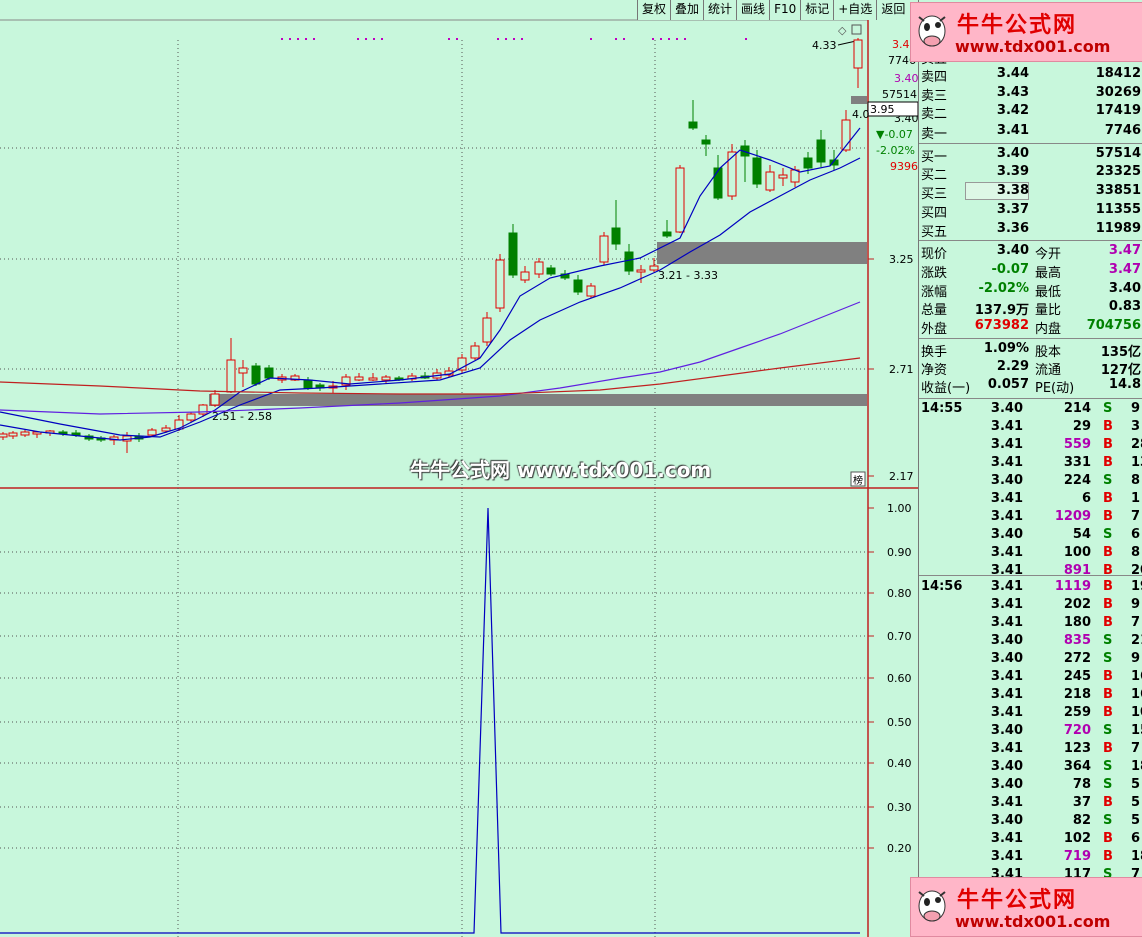 This screenshot has width=1142, height=937. Describe the element at coordinates (1030, 192) in the screenshot. I see `buy-level-row: 买三 3.38 33851` at that location.